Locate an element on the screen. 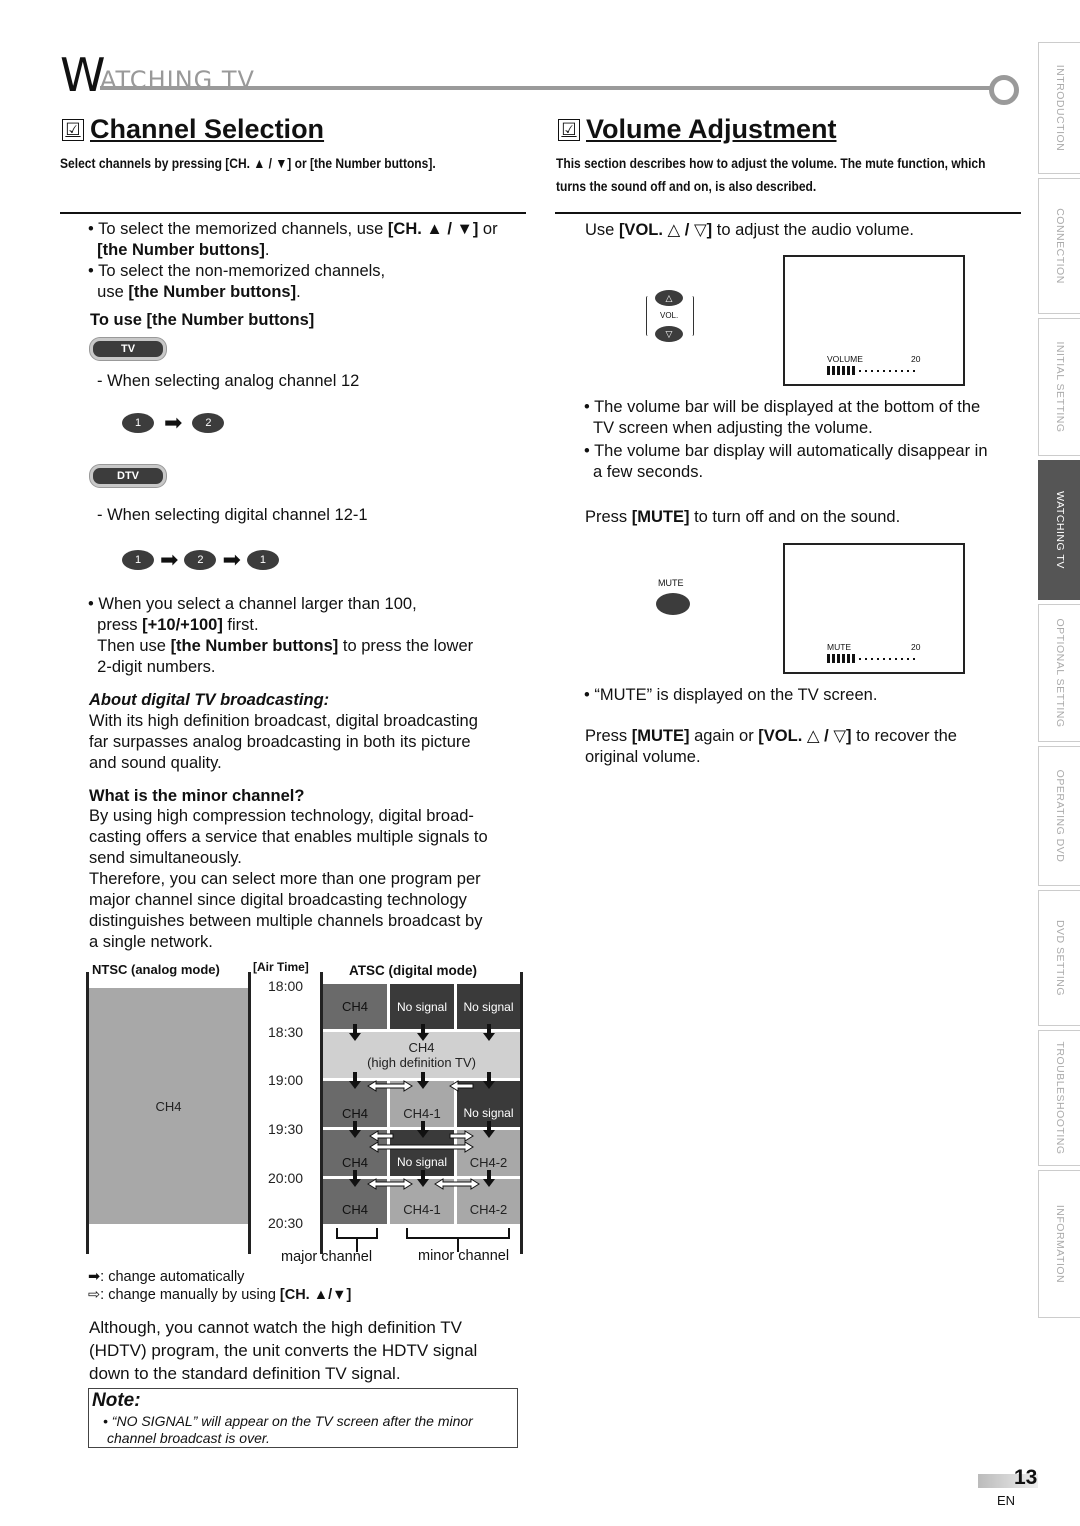 The height and width of the screenshot is (1526, 1080). note-title: Note: is located at coordinates (116, 1400).